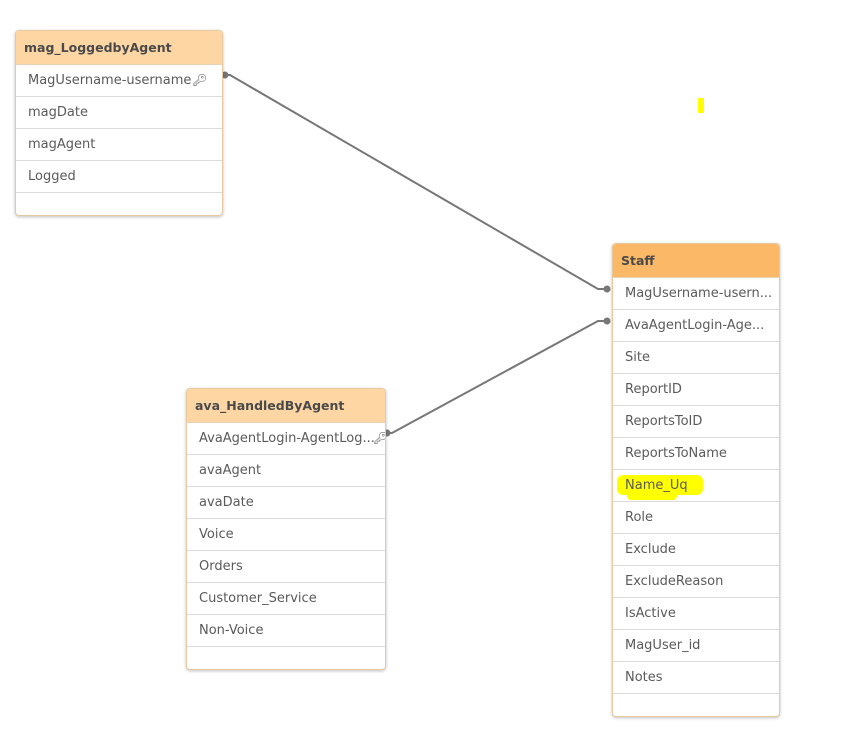  What do you see at coordinates (674, 581) in the screenshot?
I see `field-name: ExcludeReason` at bounding box center [674, 581].